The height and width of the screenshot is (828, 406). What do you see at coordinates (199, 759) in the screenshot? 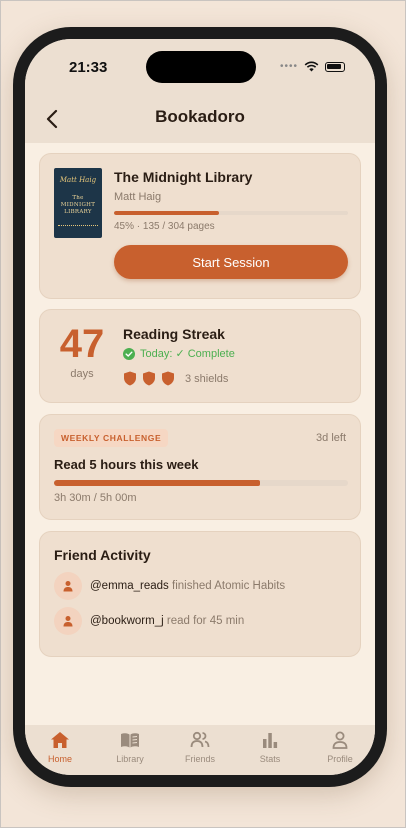
I see `tab-label: Friends` at bounding box center [199, 759].